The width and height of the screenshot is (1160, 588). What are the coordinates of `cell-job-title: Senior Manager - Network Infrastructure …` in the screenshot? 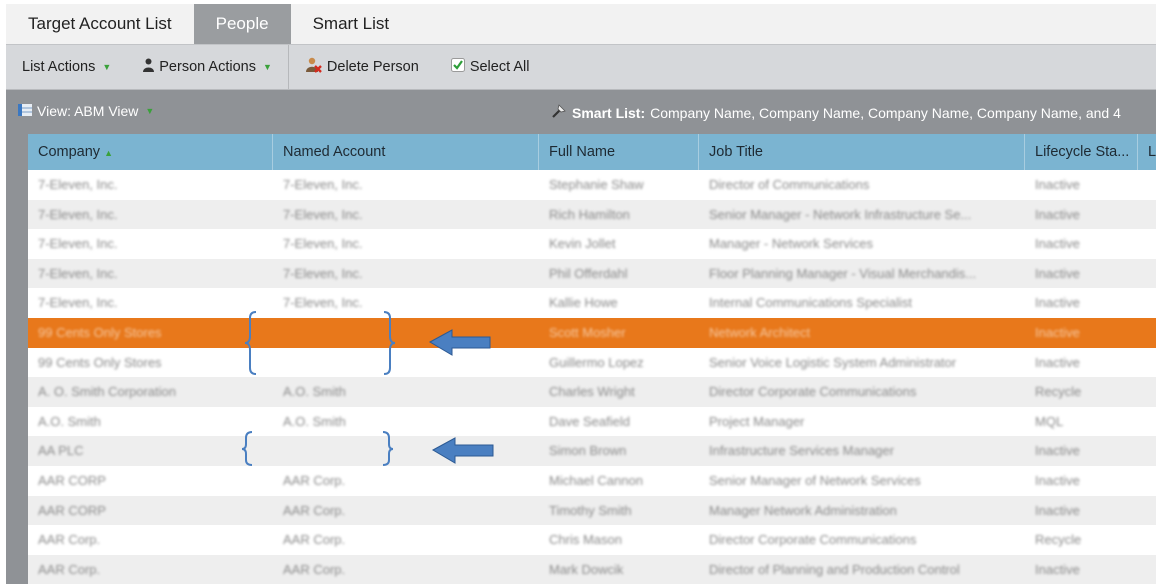 It's located at (840, 214).